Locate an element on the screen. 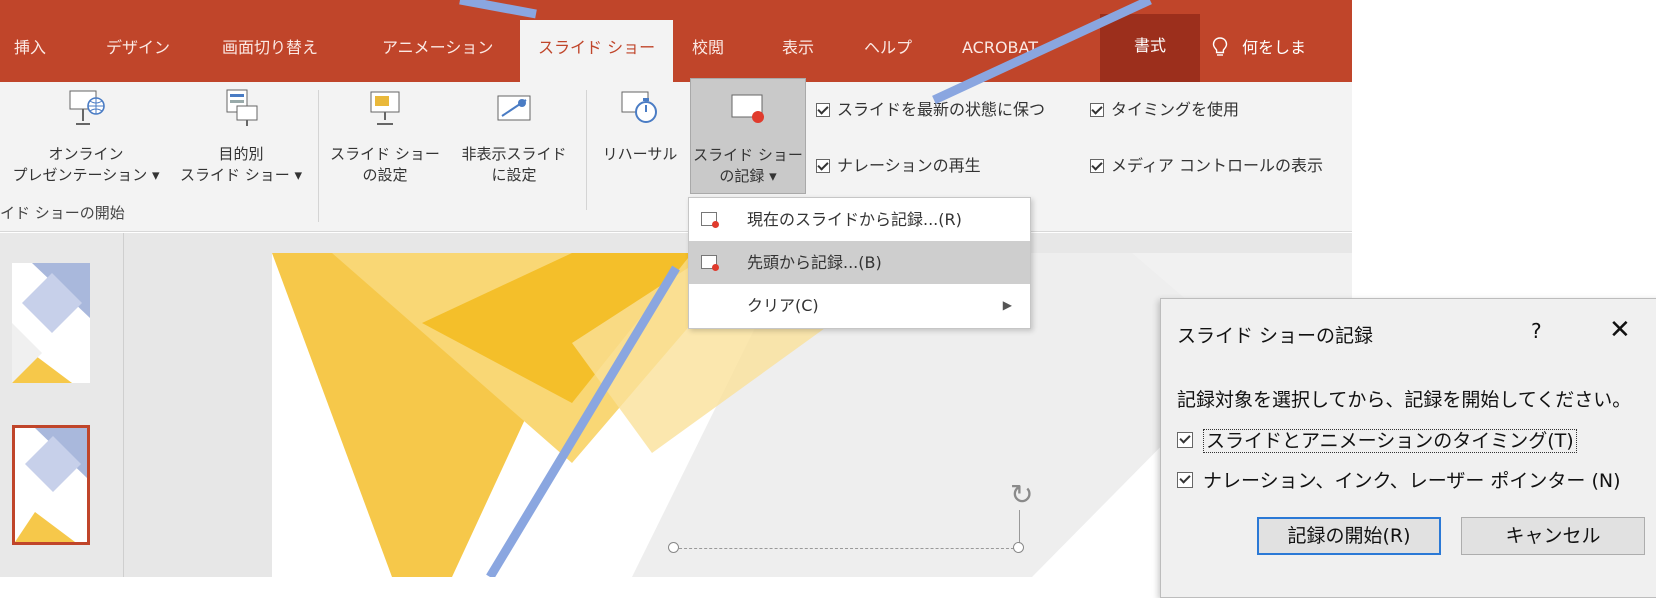  menu-item-record-from-beginning: 先頭から記録...(B) is located at coordinates (859, 262).